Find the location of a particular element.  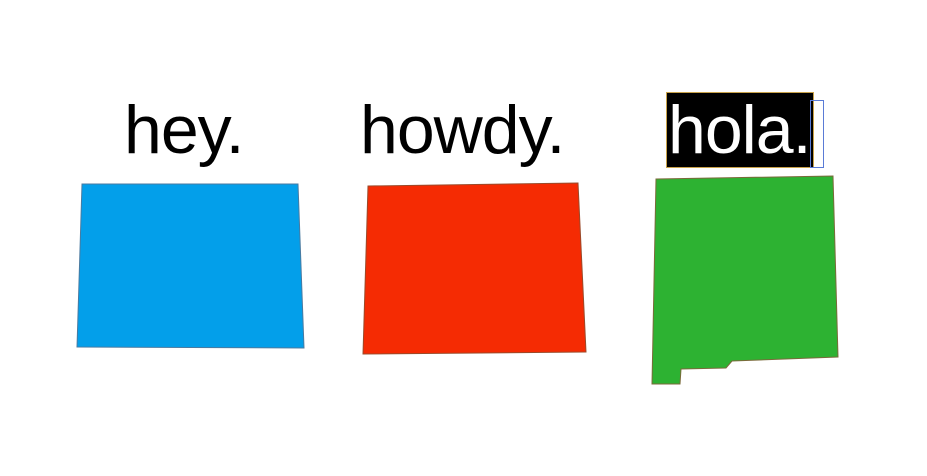

wyoming-state-icon is located at coordinates (190, 266).